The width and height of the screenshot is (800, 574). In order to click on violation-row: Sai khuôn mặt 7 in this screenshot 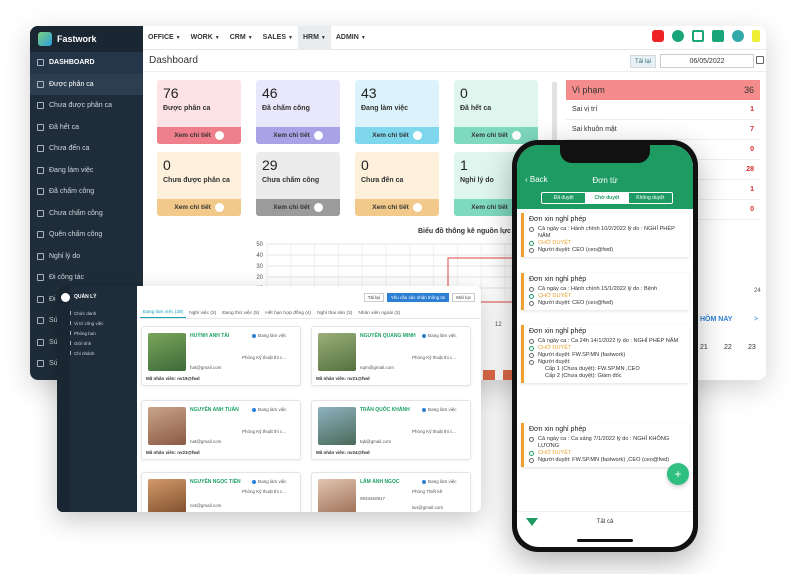, I will do `click(663, 130)`.